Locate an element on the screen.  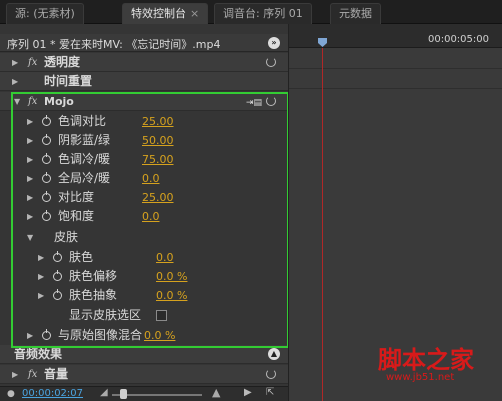
time-ruler: 00:00:05:00 is located at coordinates (395, 36).